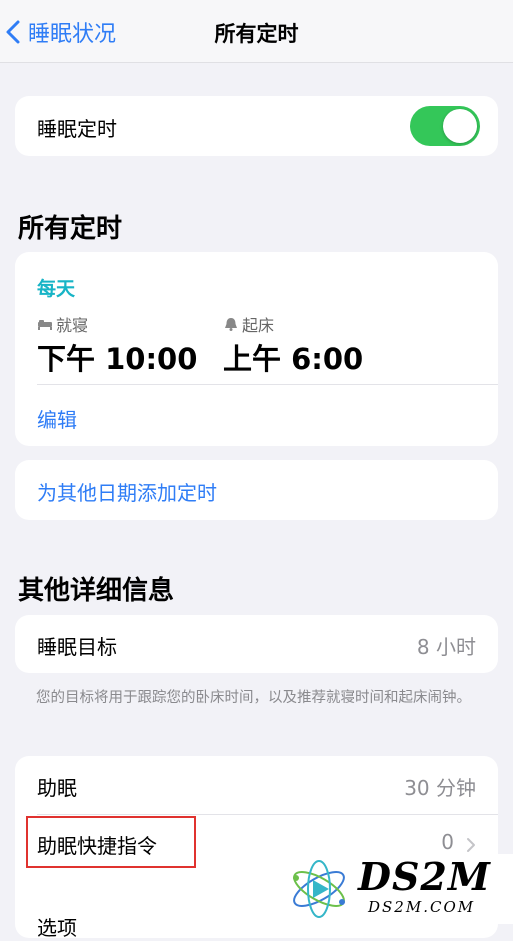 Image resolution: width=513 pixels, height=941 pixels. I want to click on bed-icon, so click(45, 325).